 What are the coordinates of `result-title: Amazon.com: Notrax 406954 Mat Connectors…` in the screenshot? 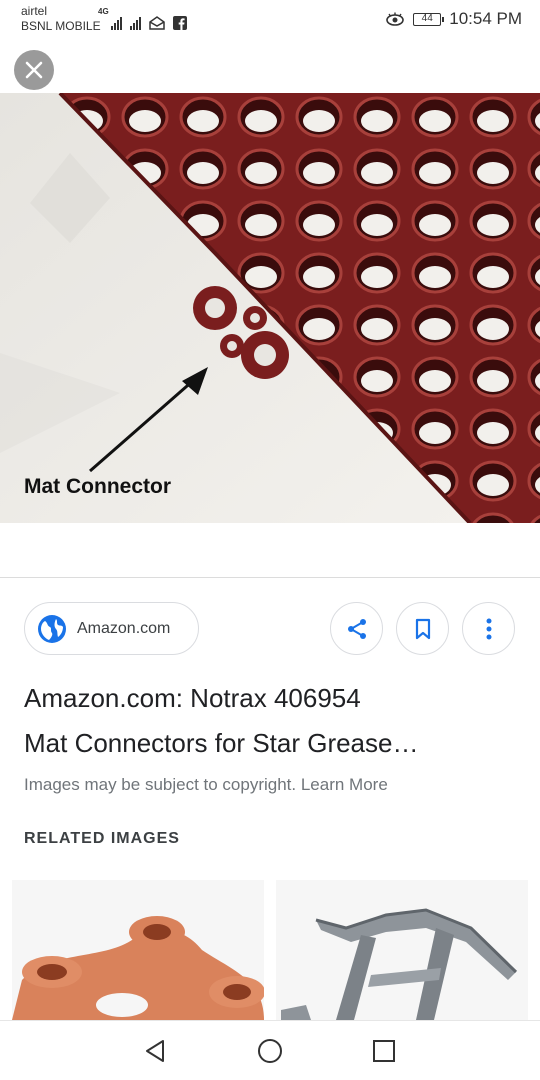 It's located at (274, 721).